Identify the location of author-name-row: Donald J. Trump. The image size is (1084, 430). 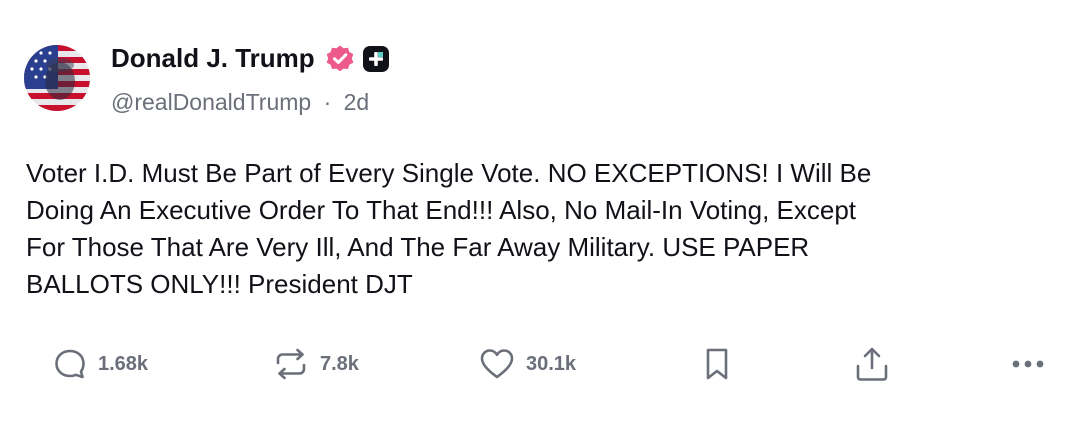
(250, 58).